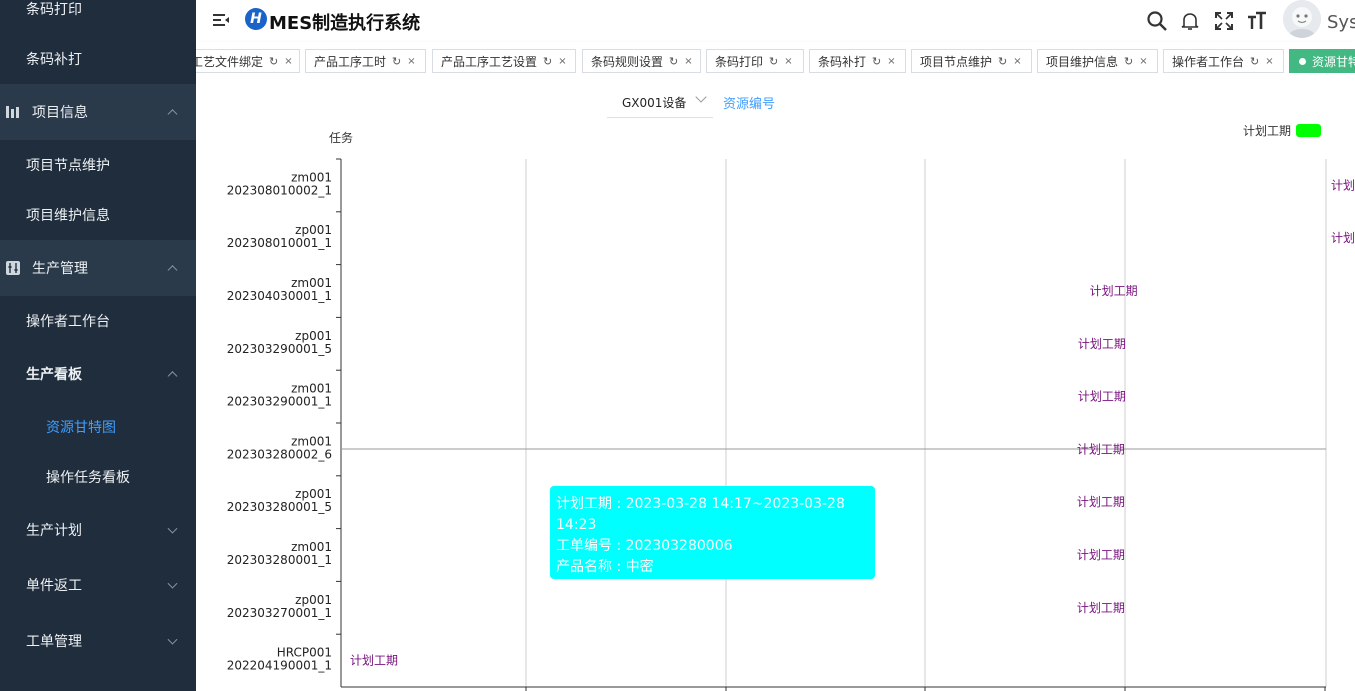 Image resolution: width=1355 pixels, height=691 pixels. I want to click on sidebar-item-4: 项目维护信息, so click(98, 215).